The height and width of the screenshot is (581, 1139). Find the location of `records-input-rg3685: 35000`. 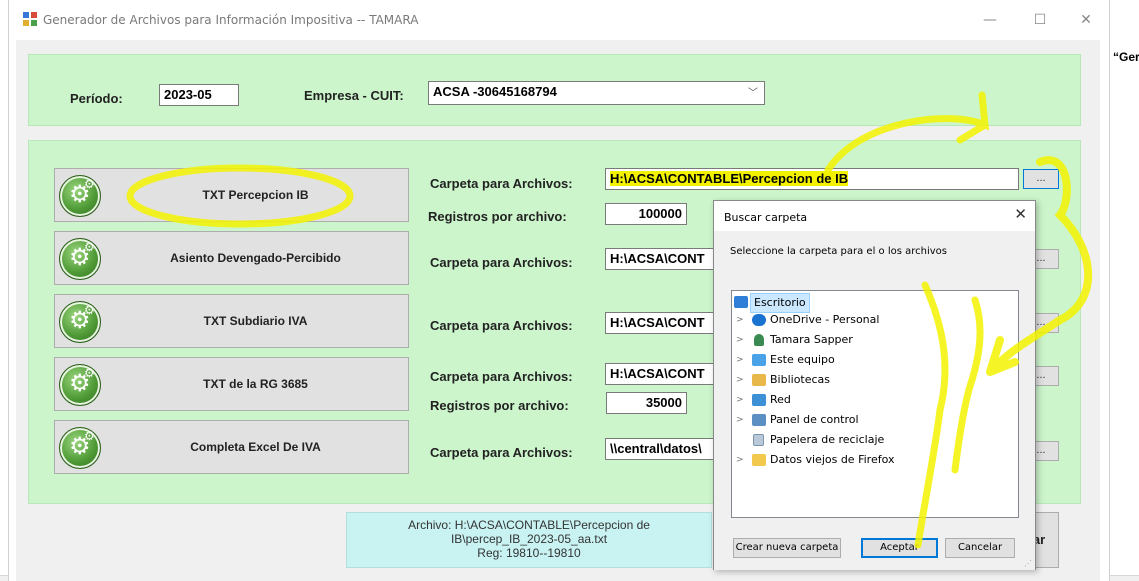

records-input-rg3685: 35000 is located at coordinates (646, 403).